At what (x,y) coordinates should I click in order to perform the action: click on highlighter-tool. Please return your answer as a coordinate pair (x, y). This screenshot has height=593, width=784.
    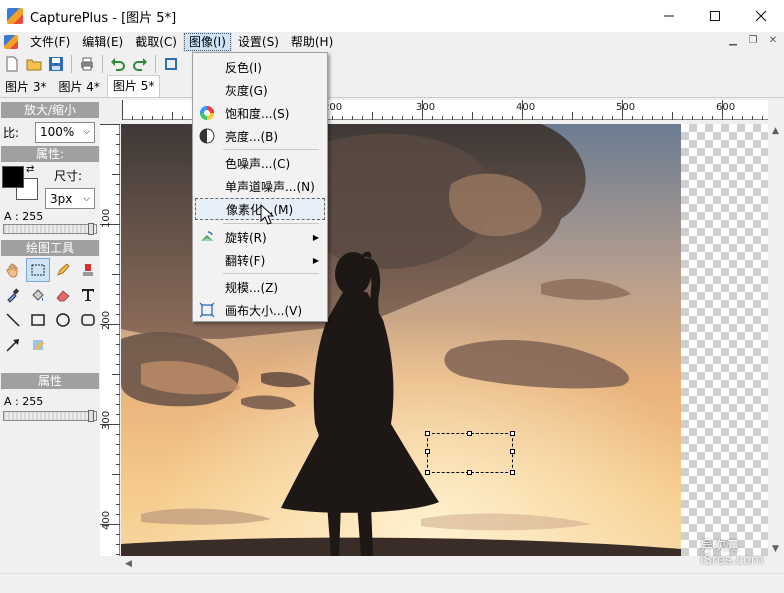
    Looking at the image, I should click on (38, 345).